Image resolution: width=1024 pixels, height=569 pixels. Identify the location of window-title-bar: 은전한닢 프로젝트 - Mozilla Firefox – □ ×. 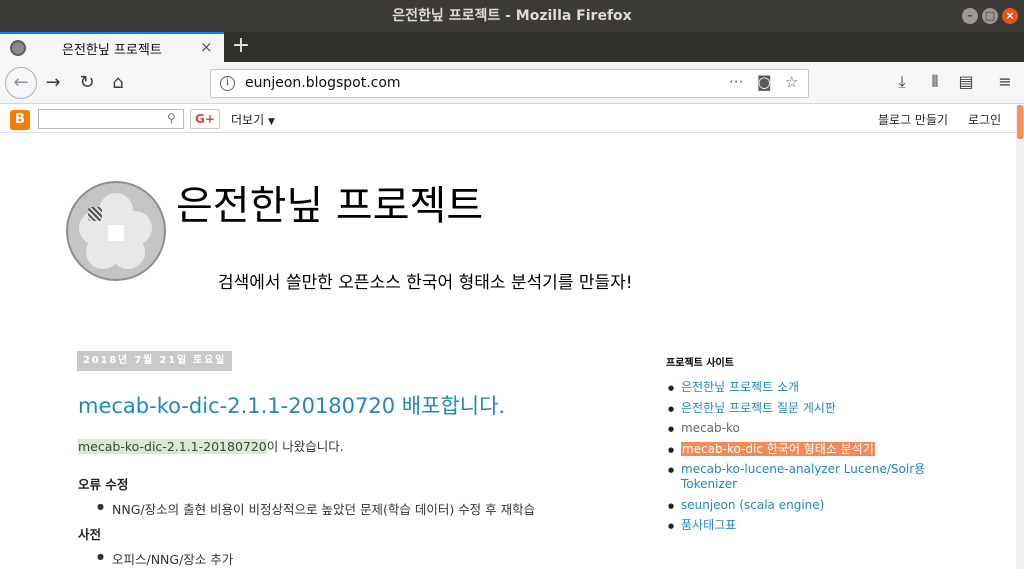
(512, 16).